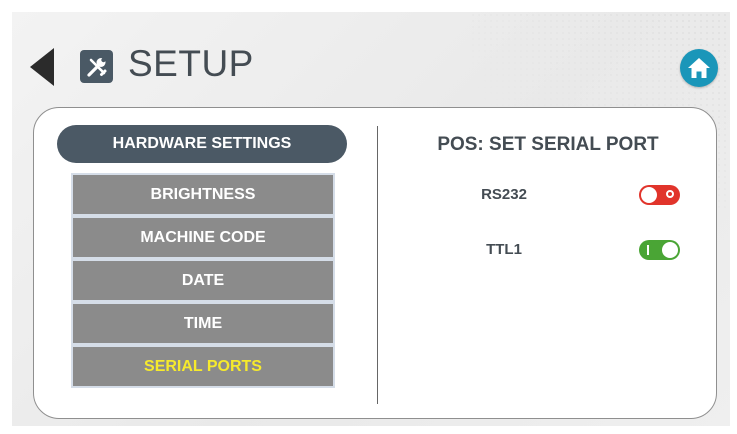  What do you see at coordinates (659, 250) in the screenshot?
I see `ttl1-toggle` at bounding box center [659, 250].